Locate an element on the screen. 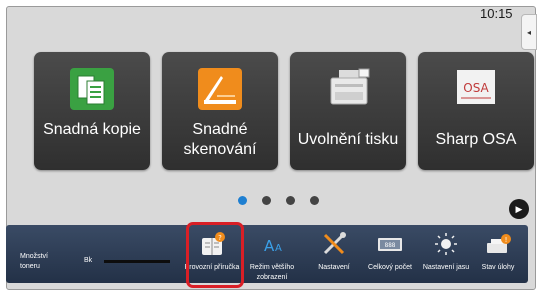 The image size is (546, 295). shortcut-job-status: ! Stav úlohy is located at coordinates (498, 255).